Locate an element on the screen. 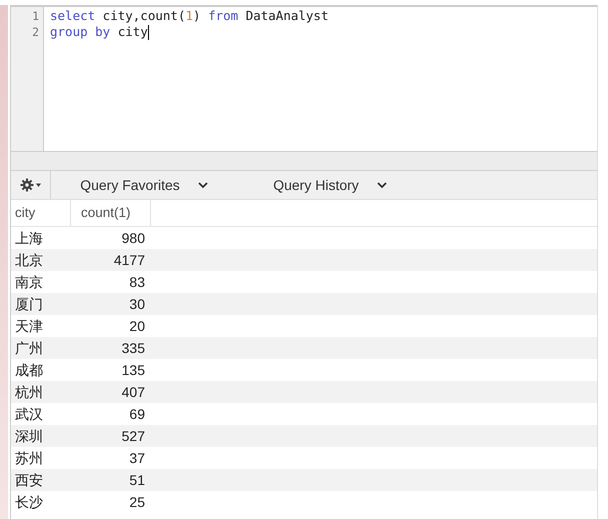 The width and height of the screenshot is (608, 519). table-cell-text: 37 is located at coordinates (137, 458).